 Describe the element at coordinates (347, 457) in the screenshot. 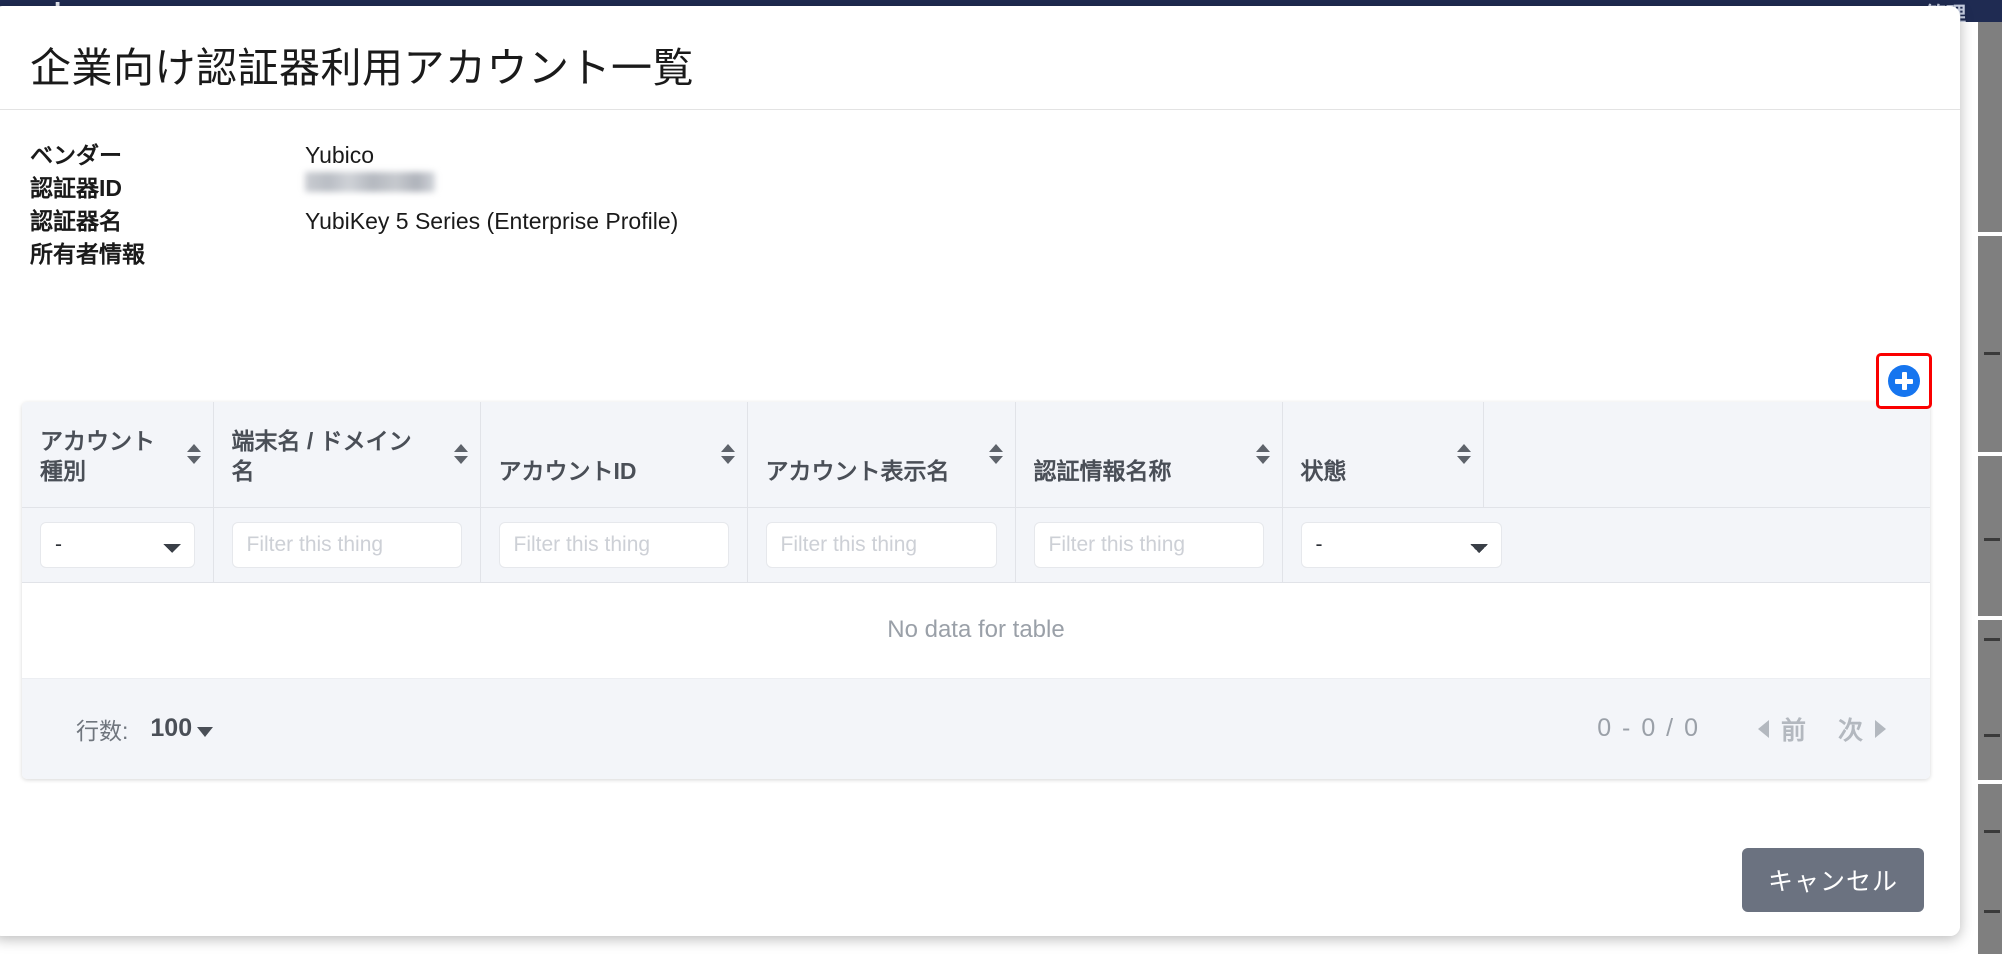

I see `column-header-label: 端末名 / ドメイン名` at that location.